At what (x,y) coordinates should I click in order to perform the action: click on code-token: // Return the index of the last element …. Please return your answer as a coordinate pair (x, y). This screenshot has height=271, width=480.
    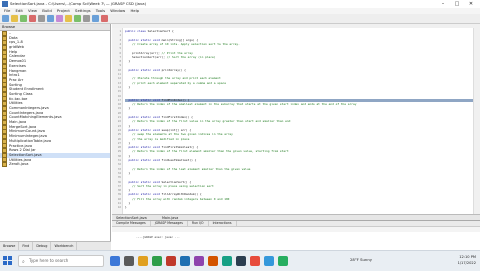
    Looking at the image, I should click on (191, 168).